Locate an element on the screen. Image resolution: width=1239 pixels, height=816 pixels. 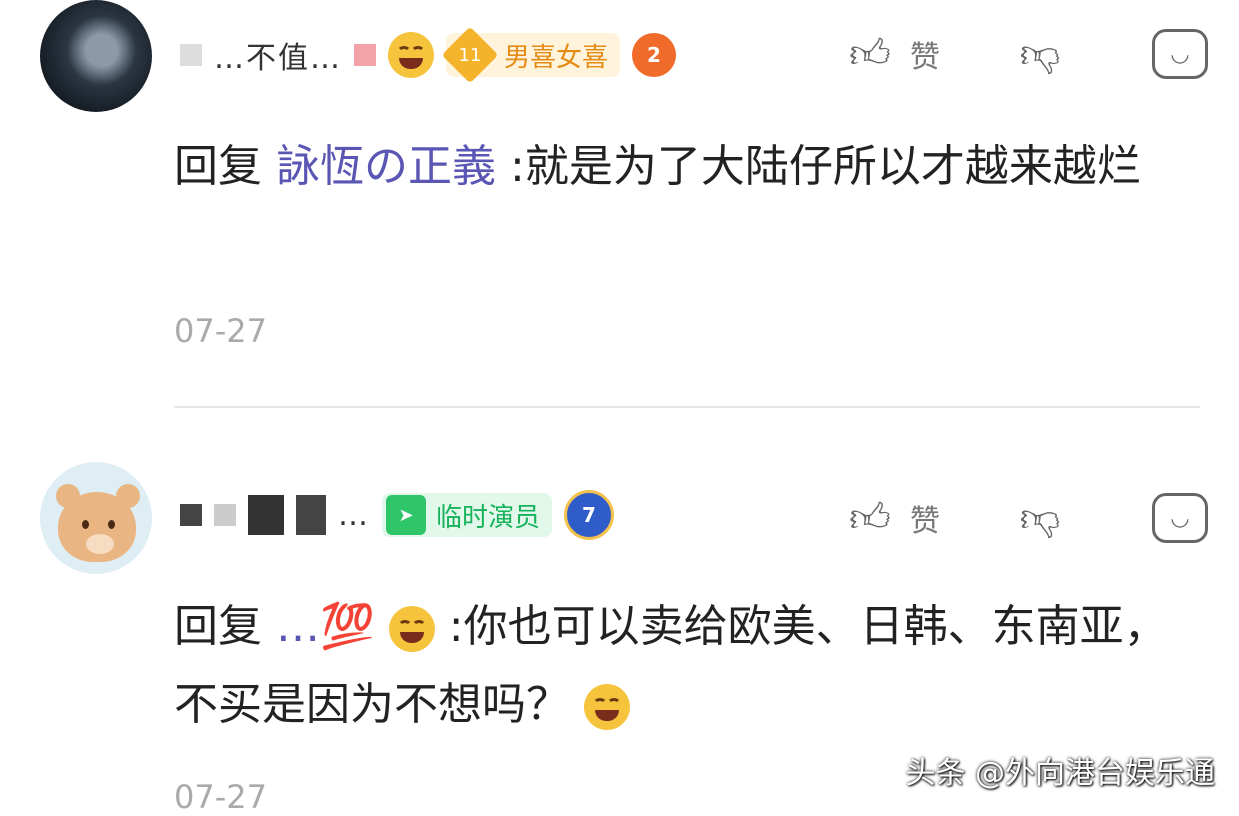
badge-title: 男喜女喜 is located at coordinates (556, 57).